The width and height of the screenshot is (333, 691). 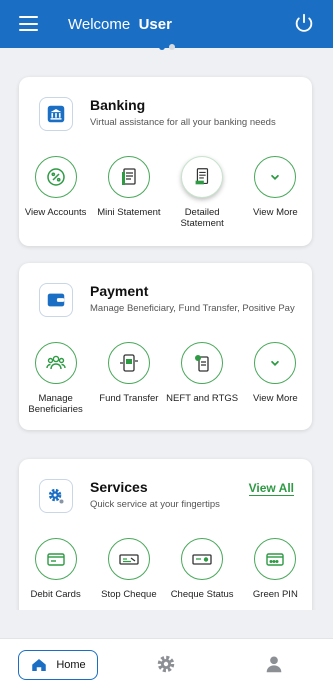 I want to click on app-header: Welcome User, so click(x=166, y=24).